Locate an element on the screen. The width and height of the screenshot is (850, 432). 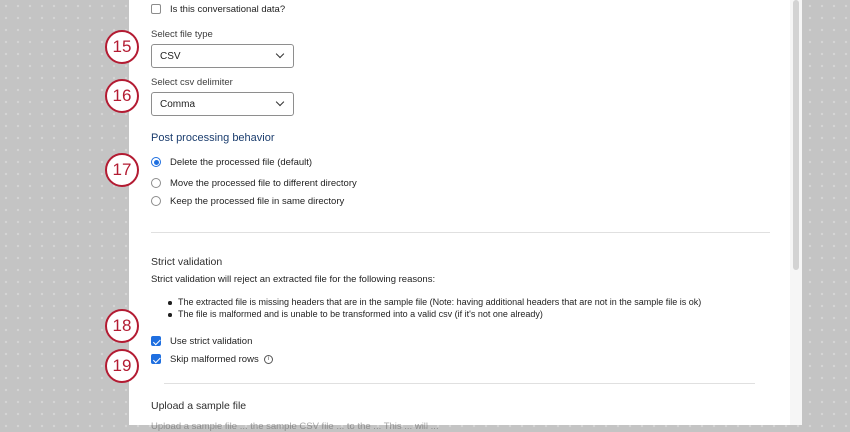
use-strict-validation-checkbox is located at coordinates (156, 341).